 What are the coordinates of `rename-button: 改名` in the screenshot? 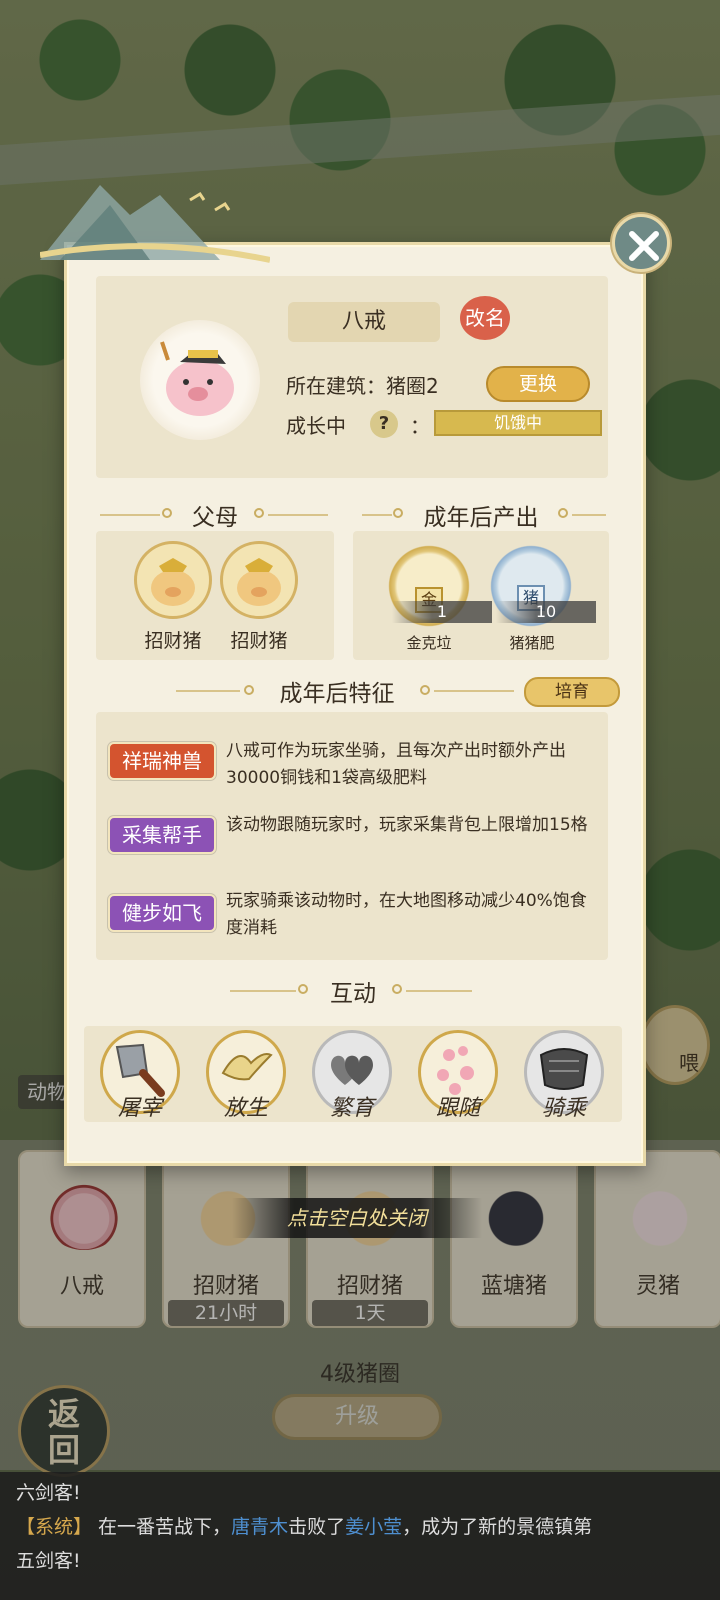 It's located at (485, 318).